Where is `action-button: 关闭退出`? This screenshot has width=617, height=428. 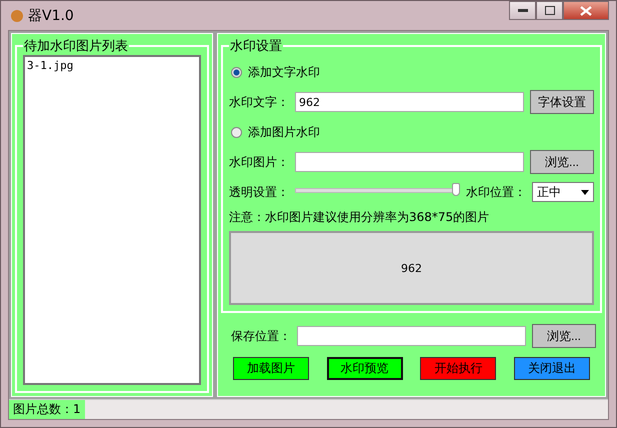
action-button: 关闭退出 is located at coordinates (552, 368).